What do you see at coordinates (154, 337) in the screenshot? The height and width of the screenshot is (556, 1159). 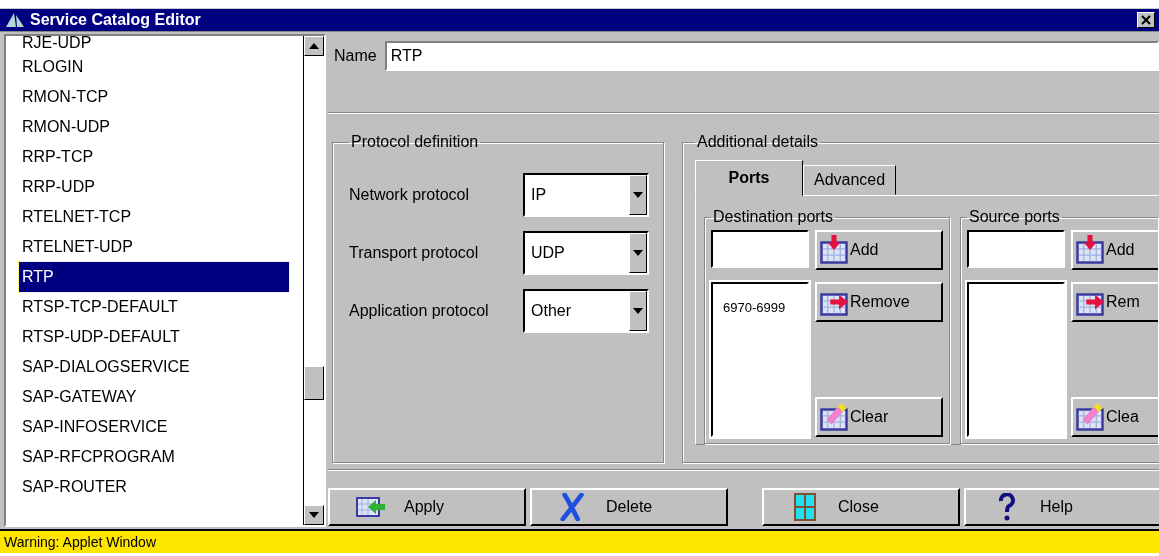 I see `list-item: RTSP-UDP-DEFAULT` at bounding box center [154, 337].